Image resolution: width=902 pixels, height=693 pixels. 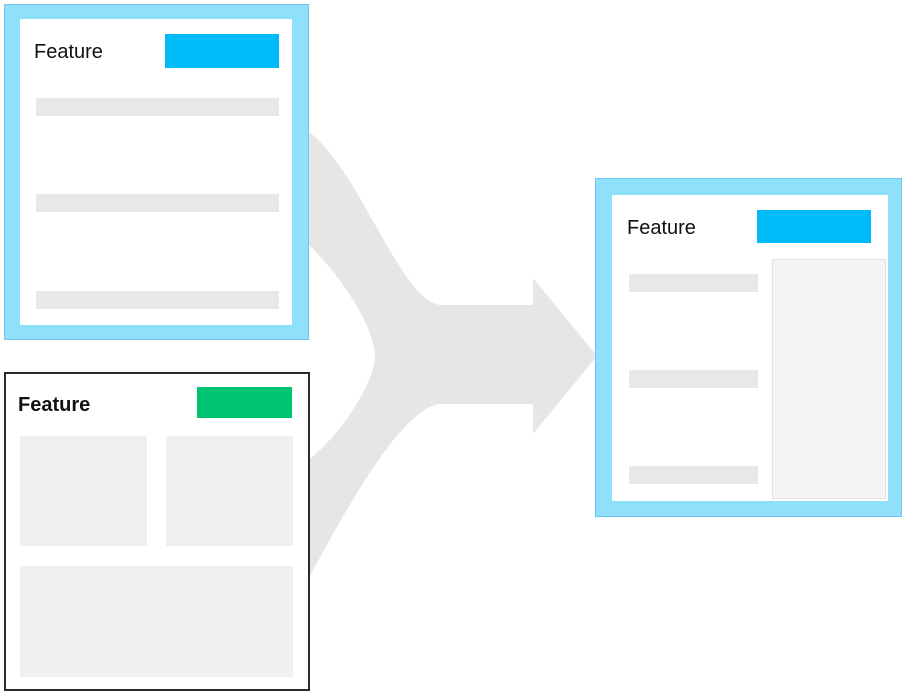 What do you see at coordinates (222, 51) in the screenshot?
I see `card-a-accent-button` at bounding box center [222, 51].